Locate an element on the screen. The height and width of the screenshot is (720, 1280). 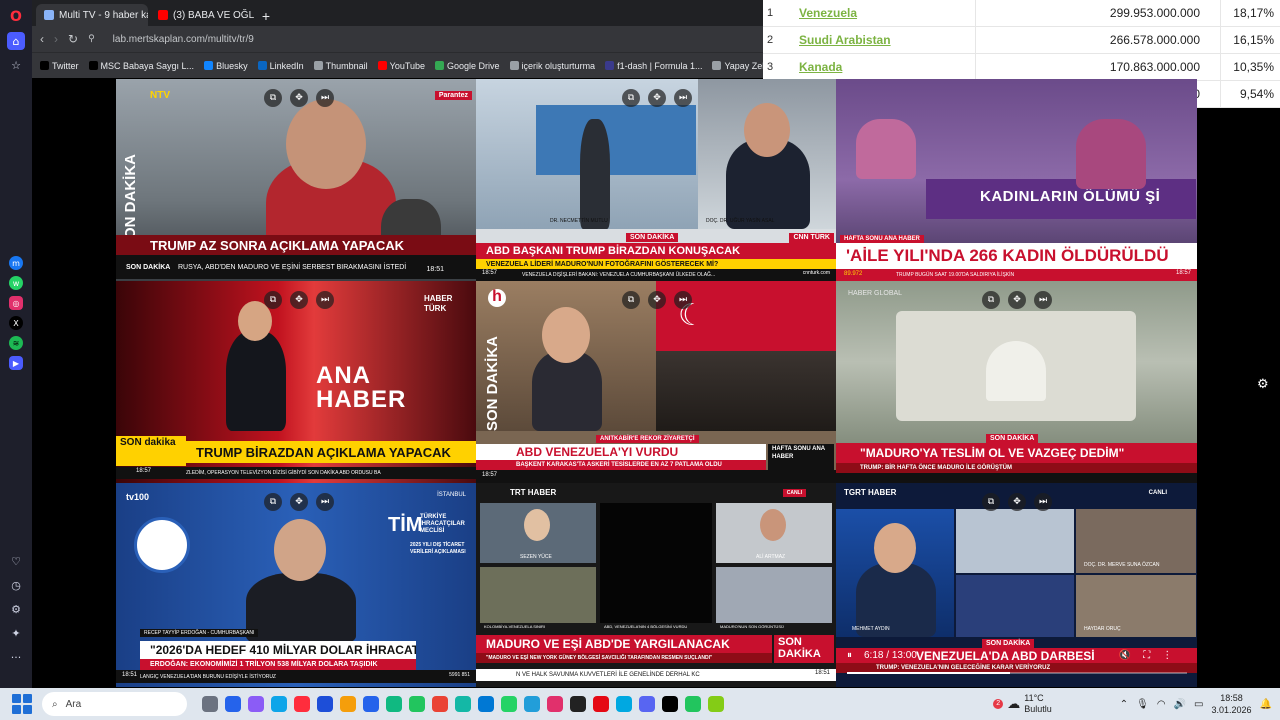
system-clock: 18:58 3.01.2026 is located at coordinates (1232, 704).